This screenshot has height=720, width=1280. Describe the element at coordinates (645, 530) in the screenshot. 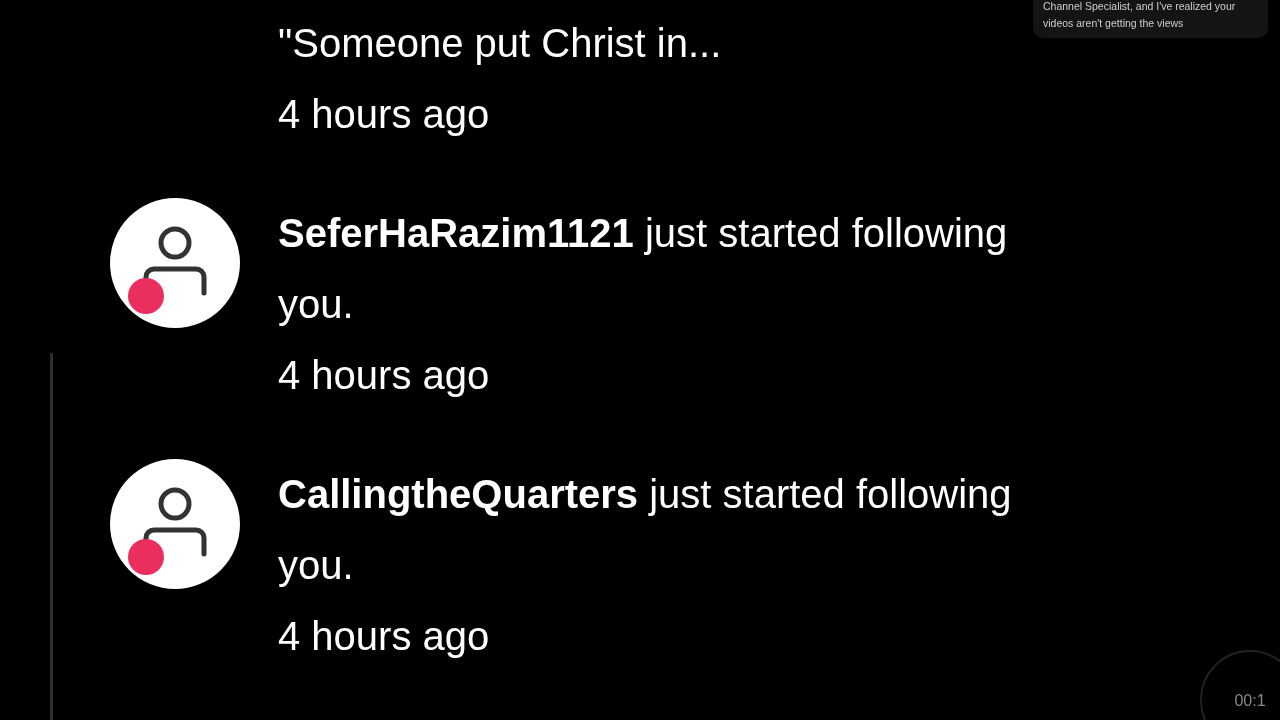

I see `notification-message: CallingtheQuarters just started following you.` at that location.